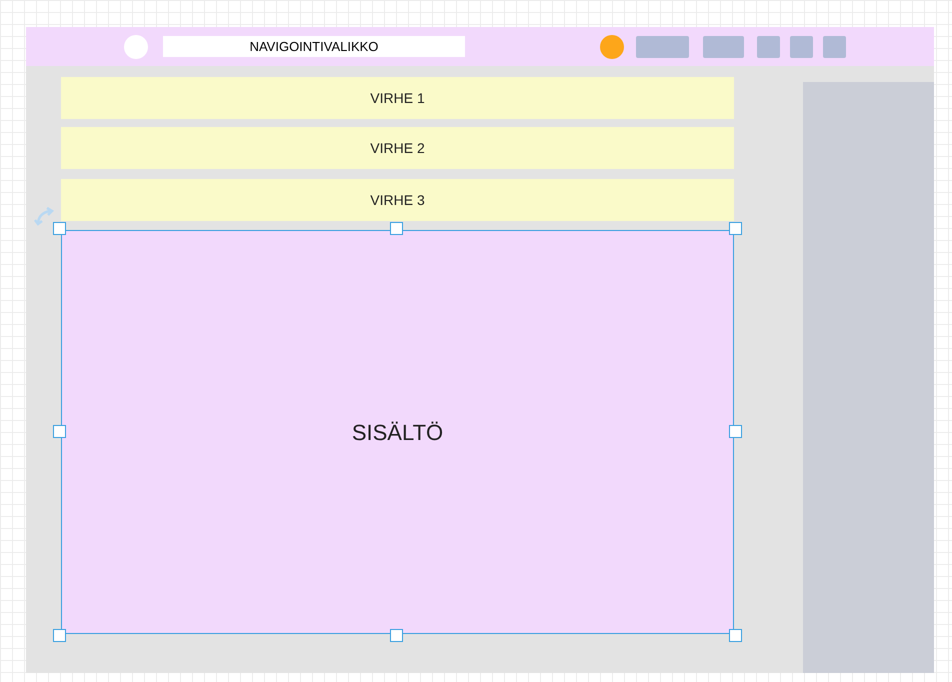 The image size is (952, 682). What do you see at coordinates (136, 46) in the screenshot?
I see `logo-icon` at bounding box center [136, 46].